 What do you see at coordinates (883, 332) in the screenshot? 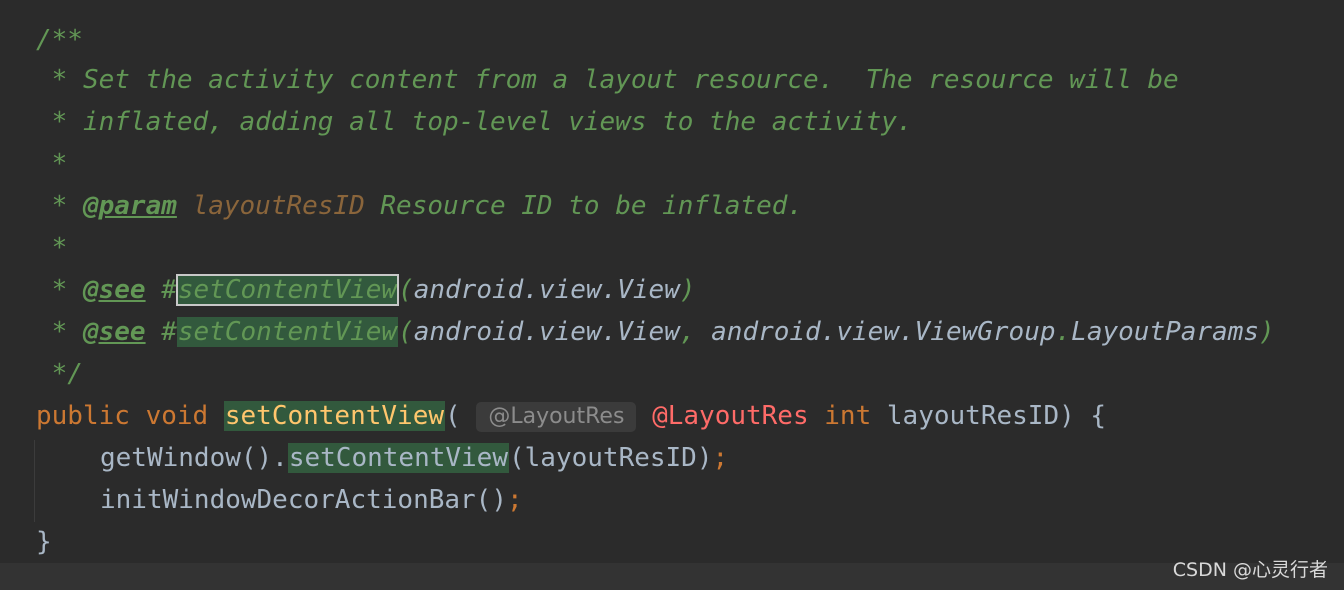
I see `see-arg-class: android.view.ViewGroup` at bounding box center [883, 332].